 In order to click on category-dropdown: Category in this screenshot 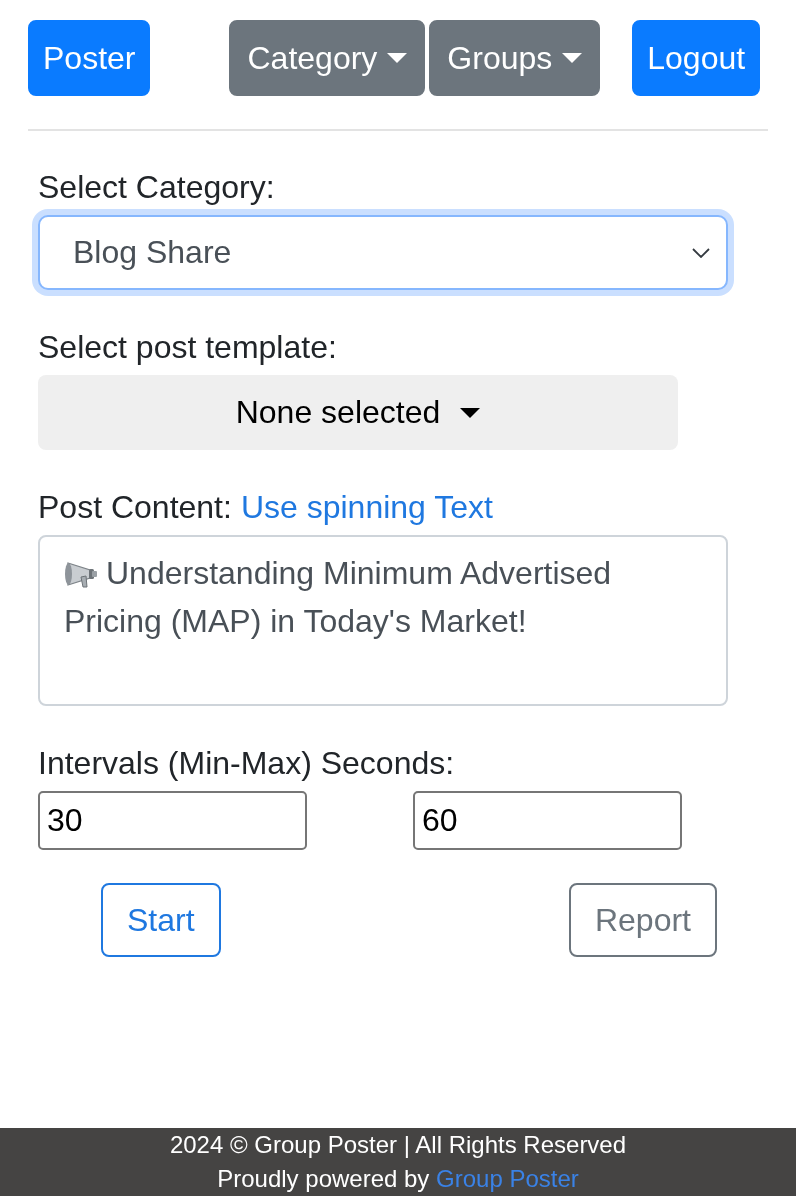, I will do `click(327, 58)`.